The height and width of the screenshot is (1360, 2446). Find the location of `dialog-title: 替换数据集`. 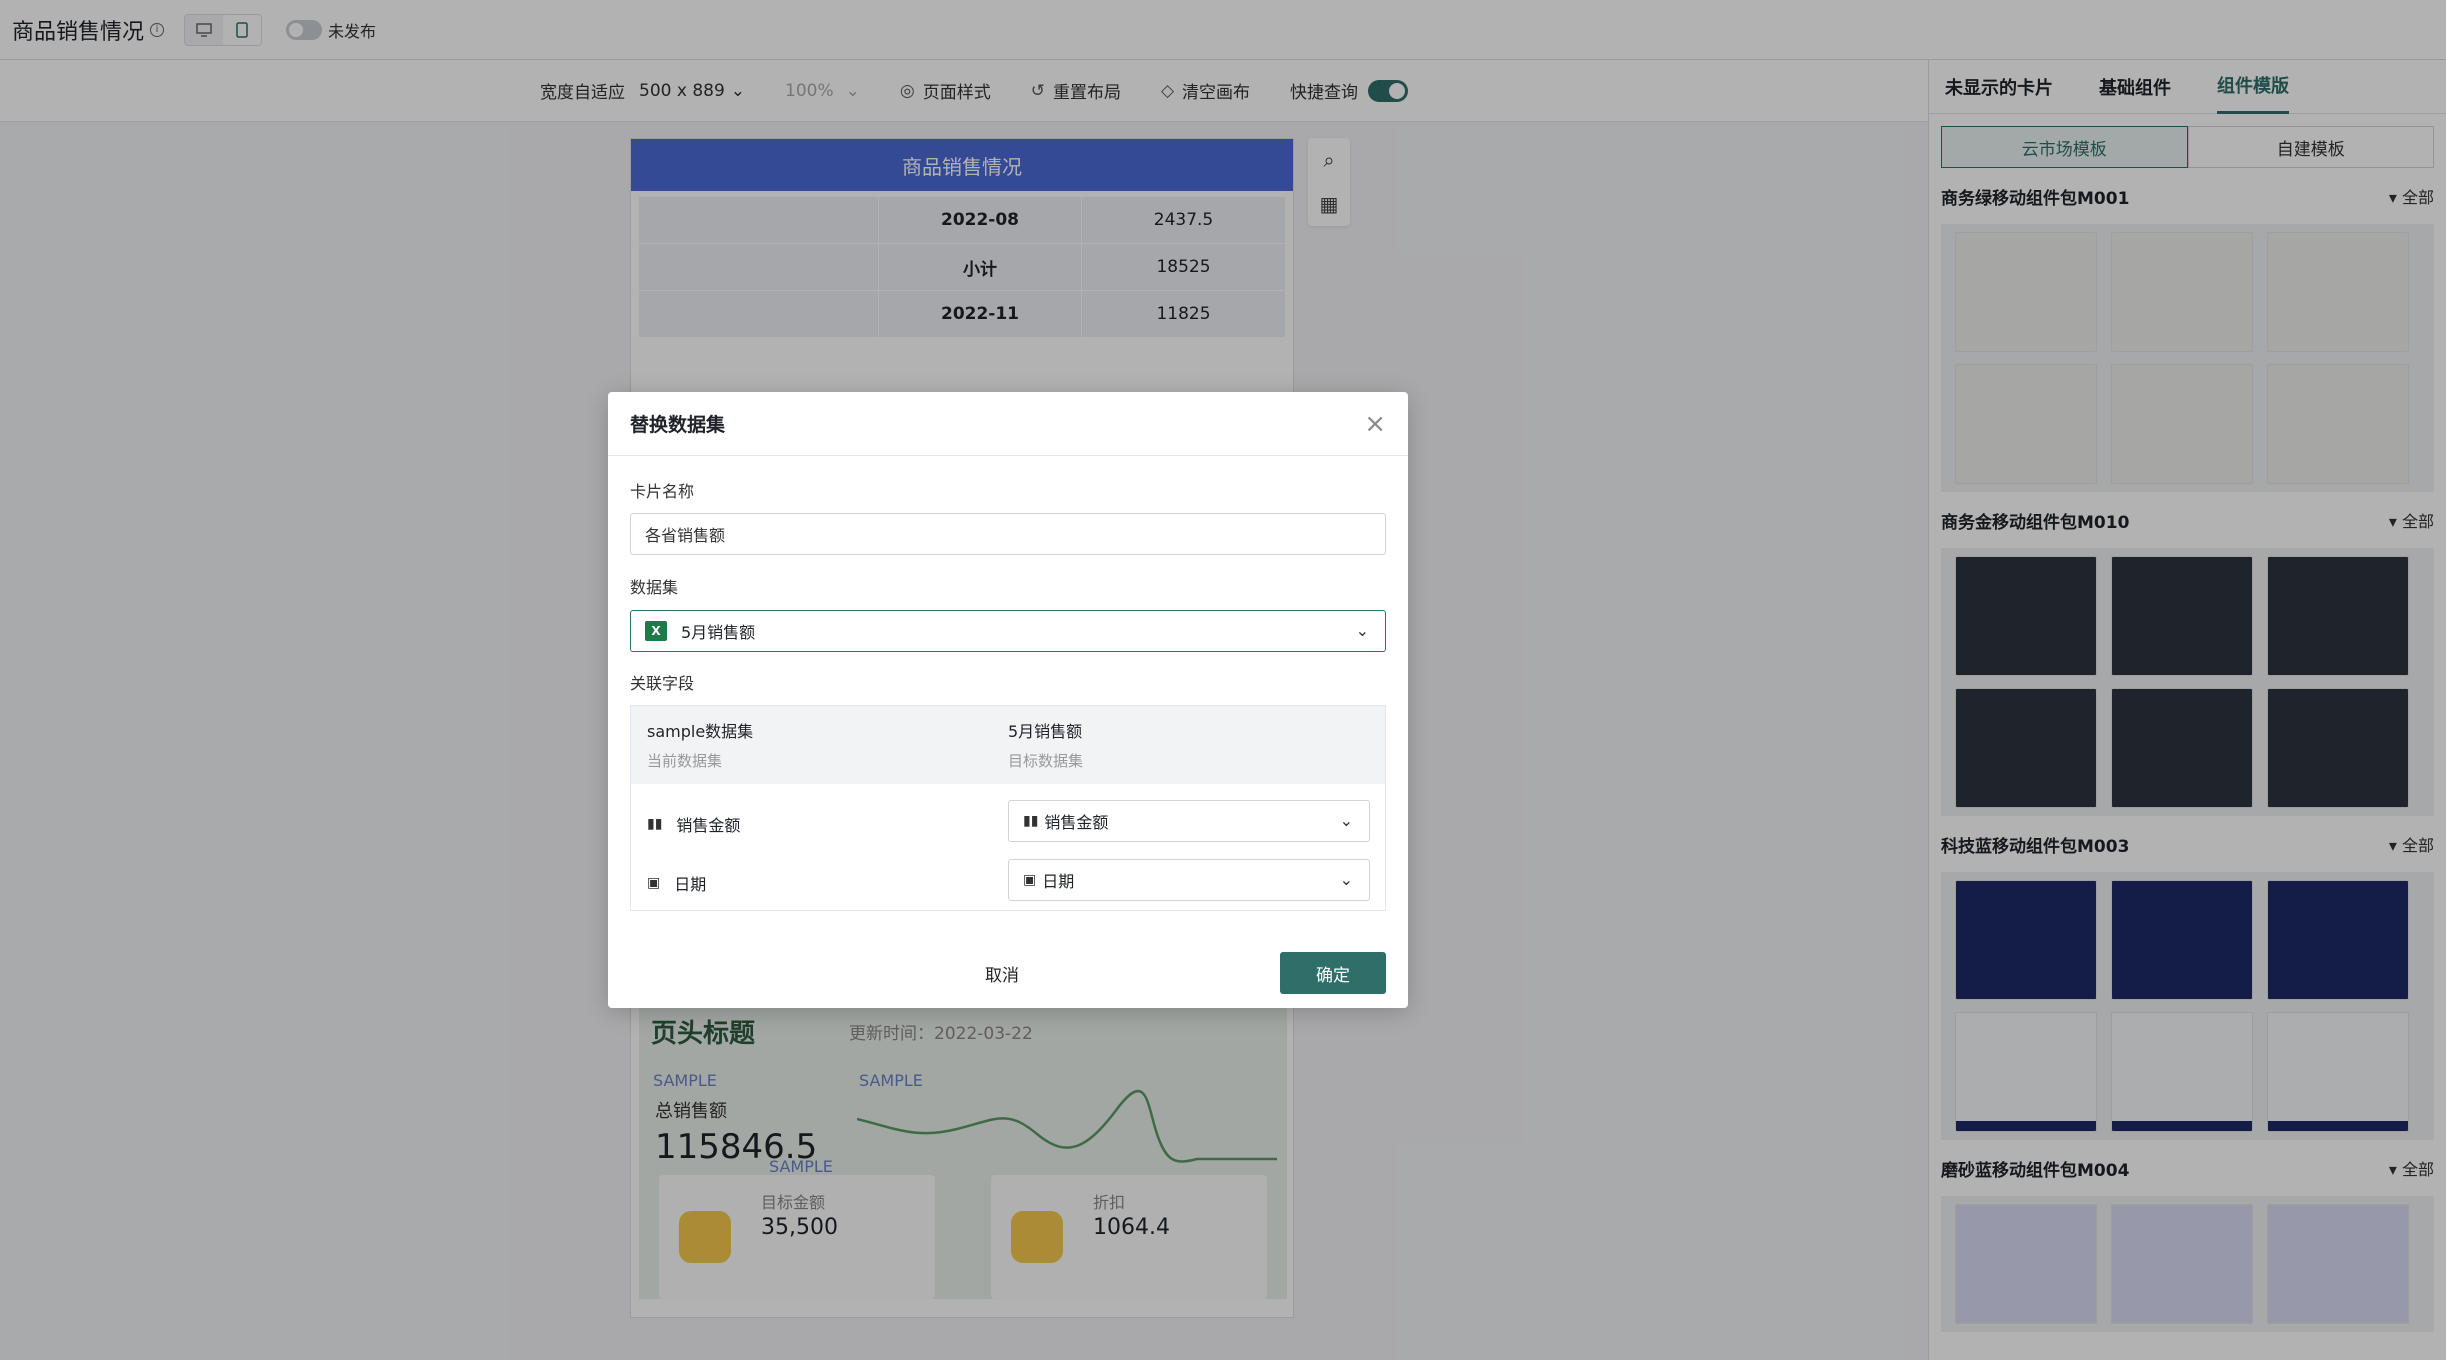

dialog-title: 替换数据集 is located at coordinates (678, 425).